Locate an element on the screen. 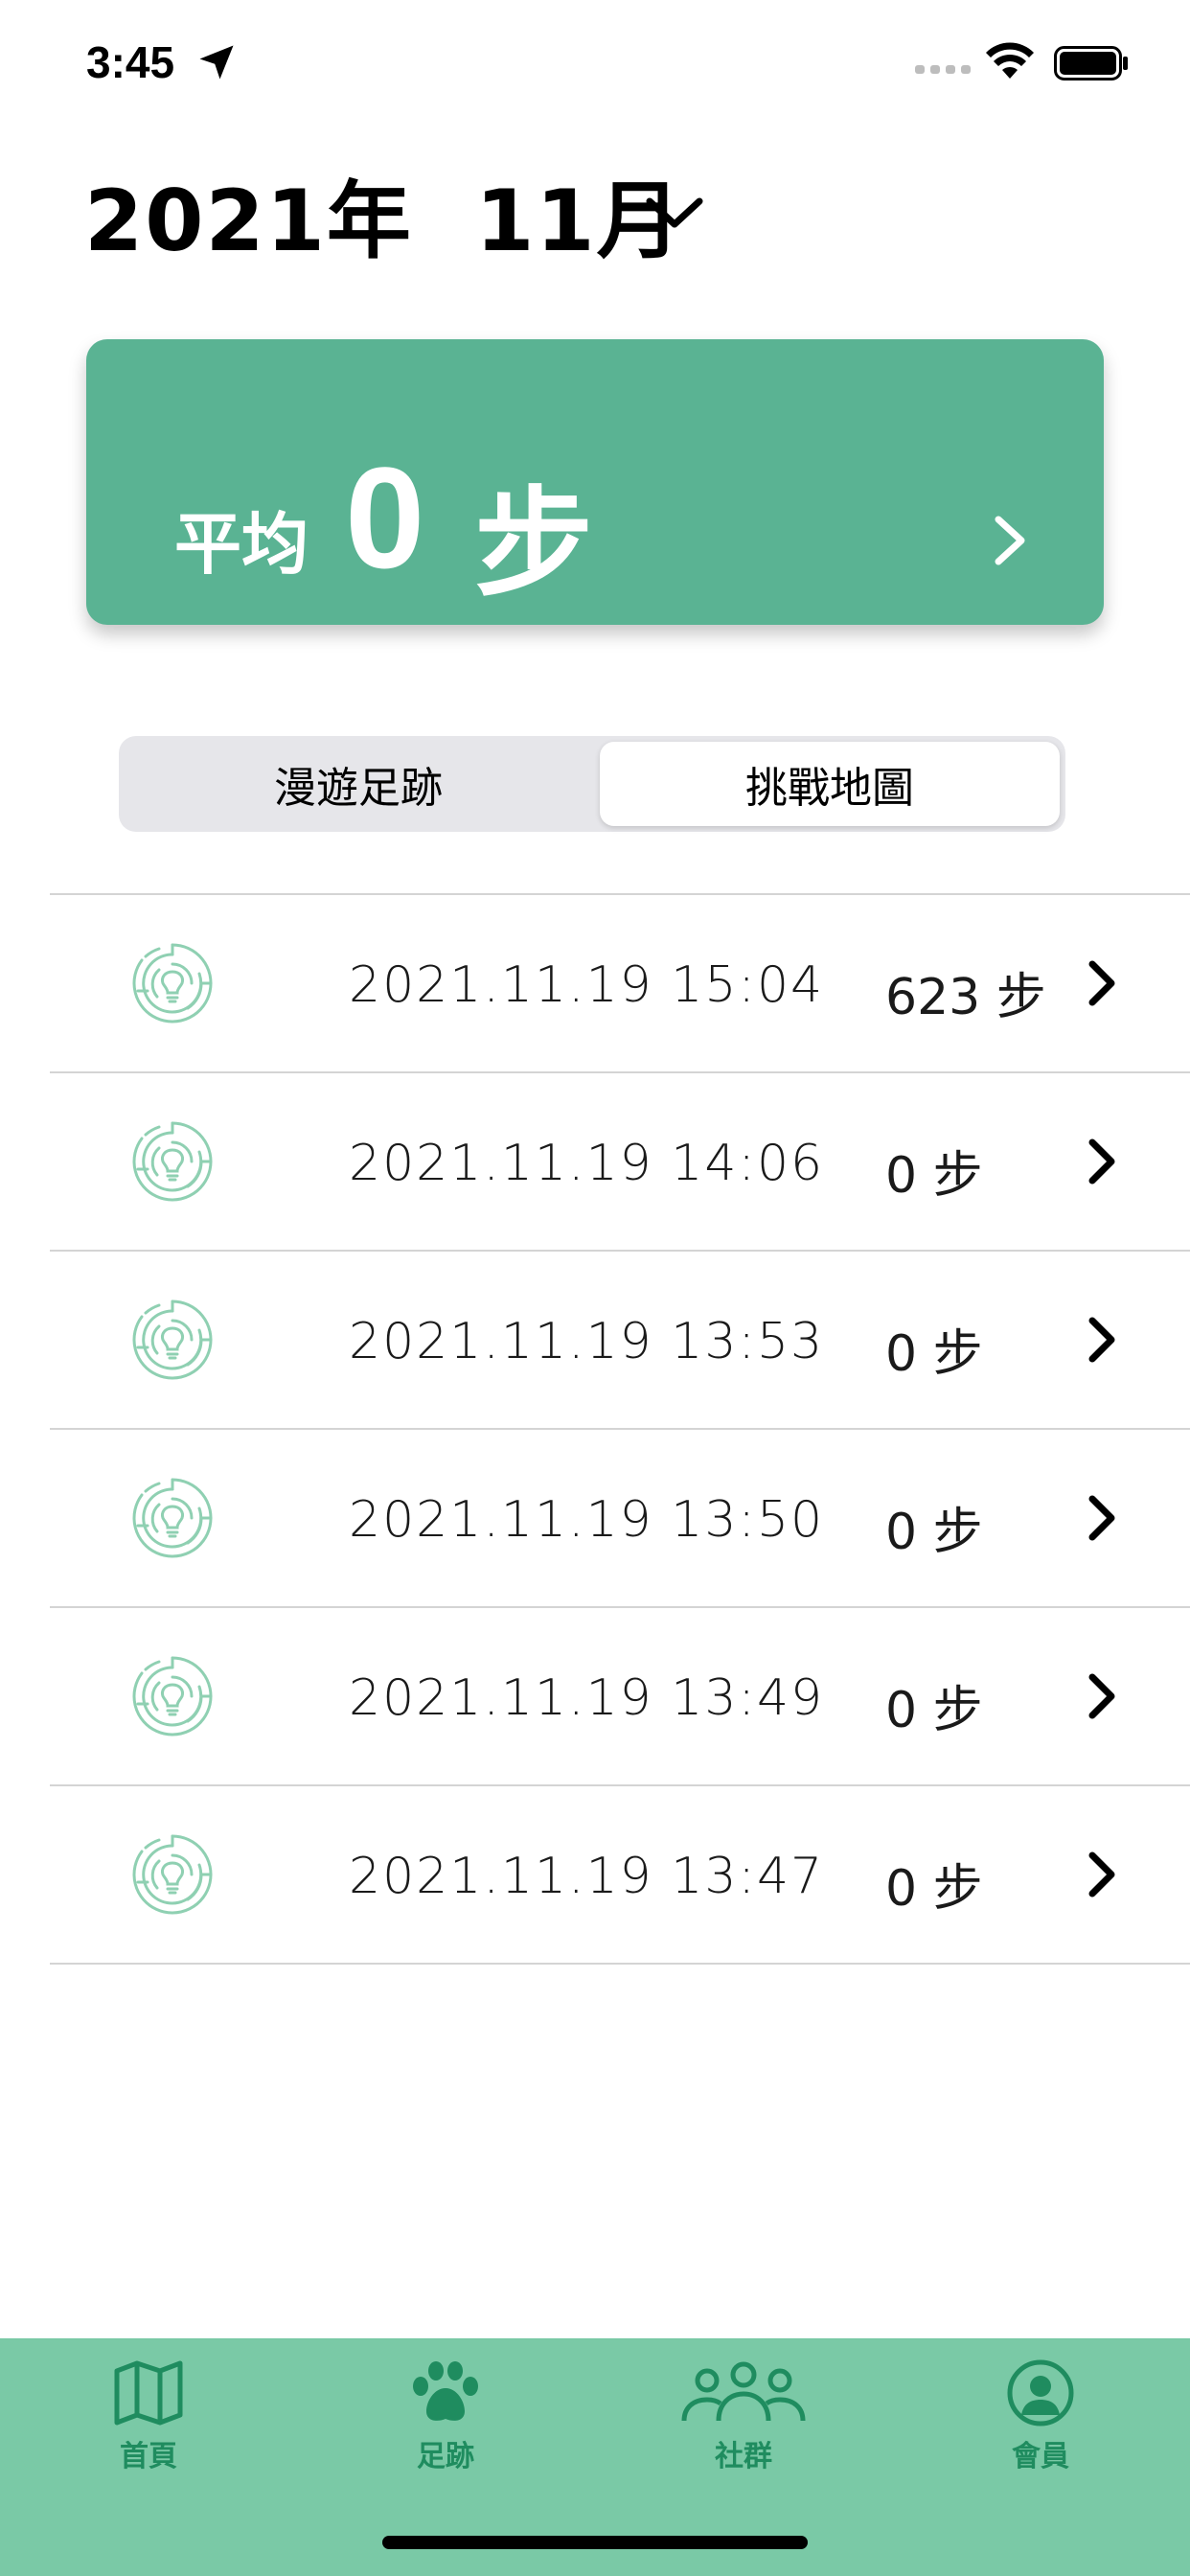  list-item: 2021.11.19 14:06 0 步 is located at coordinates (620, 1160).